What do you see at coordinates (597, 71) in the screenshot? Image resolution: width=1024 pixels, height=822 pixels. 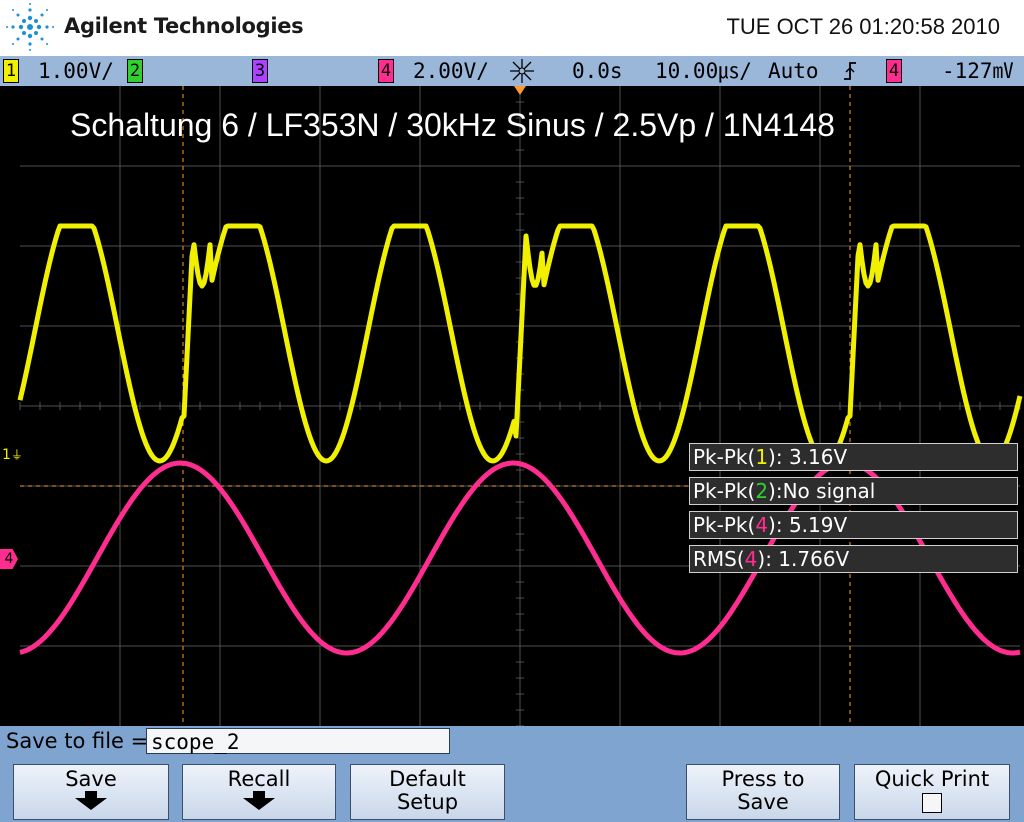 I see `delay-value: 0.0s` at bounding box center [597, 71].